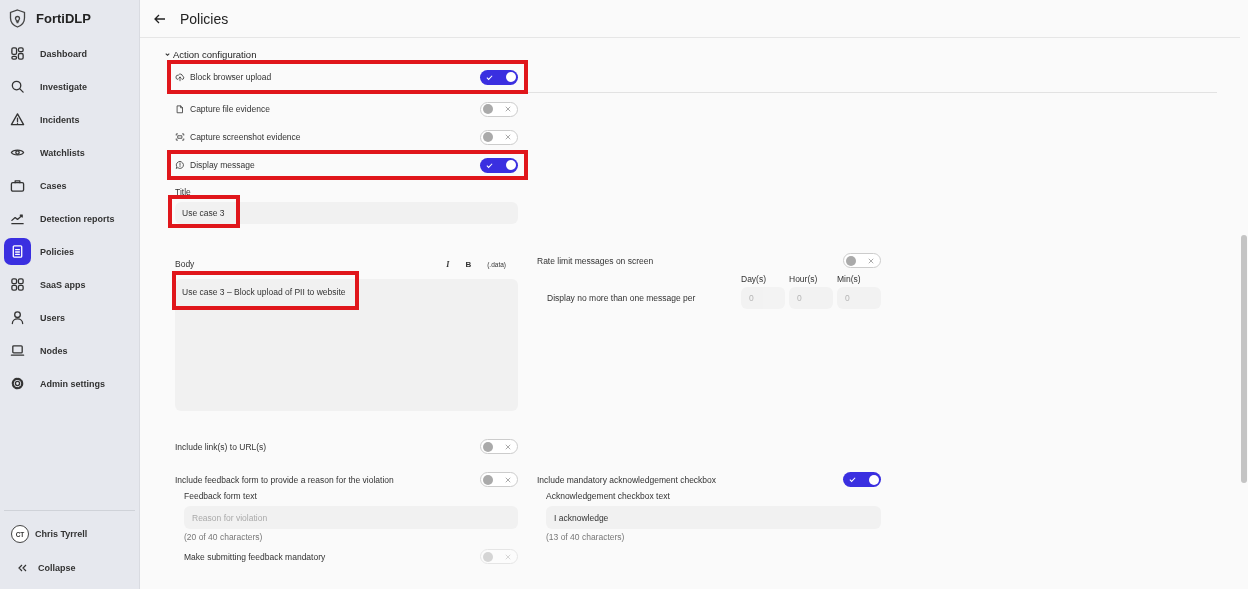 Image resolution: width=1248 pixels, height=589 pixels. Describe the element at coordinates (224, 537) in the screenshot. I see `character-count: (20 of 40 characters)` at that location.